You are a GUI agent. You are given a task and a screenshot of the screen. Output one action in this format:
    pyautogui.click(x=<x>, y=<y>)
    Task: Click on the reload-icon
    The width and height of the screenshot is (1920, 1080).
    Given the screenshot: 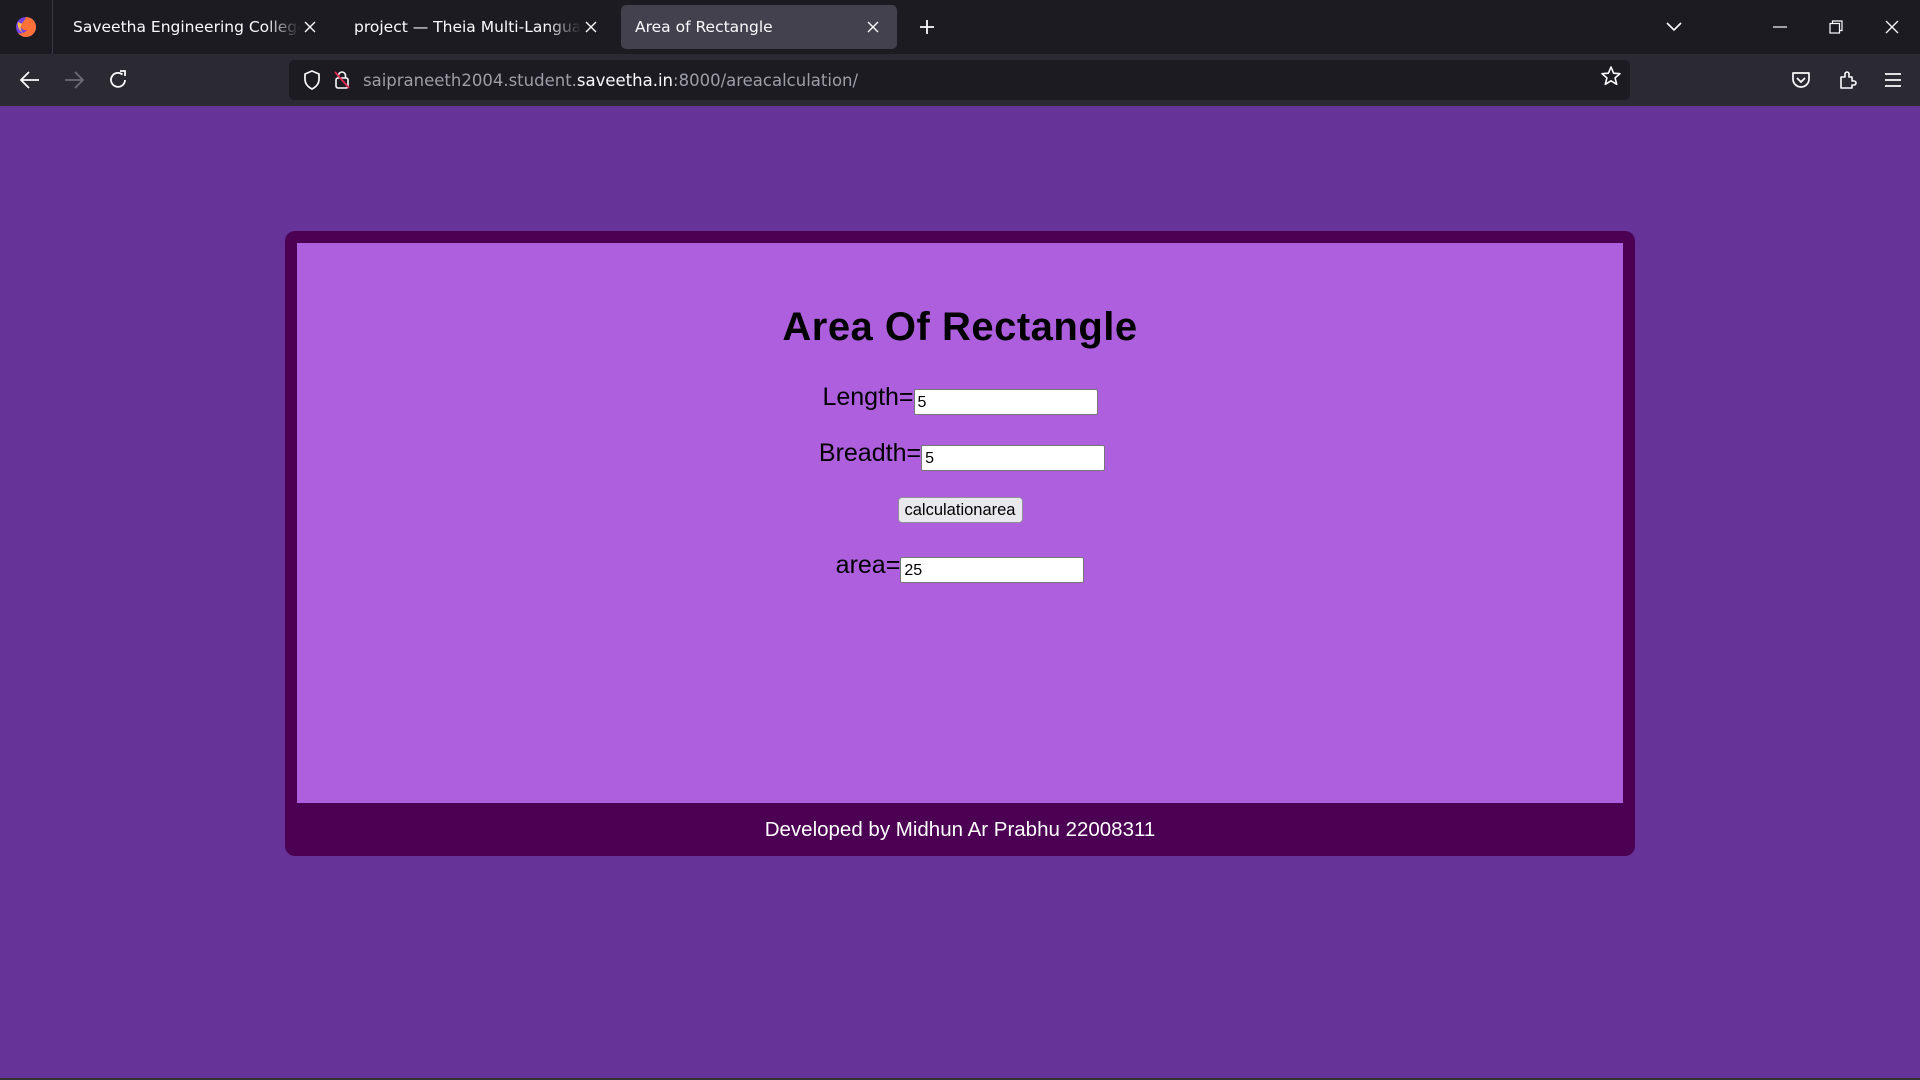 What is the action you would take?
    pyautogui.click(x=118, y=80)
    